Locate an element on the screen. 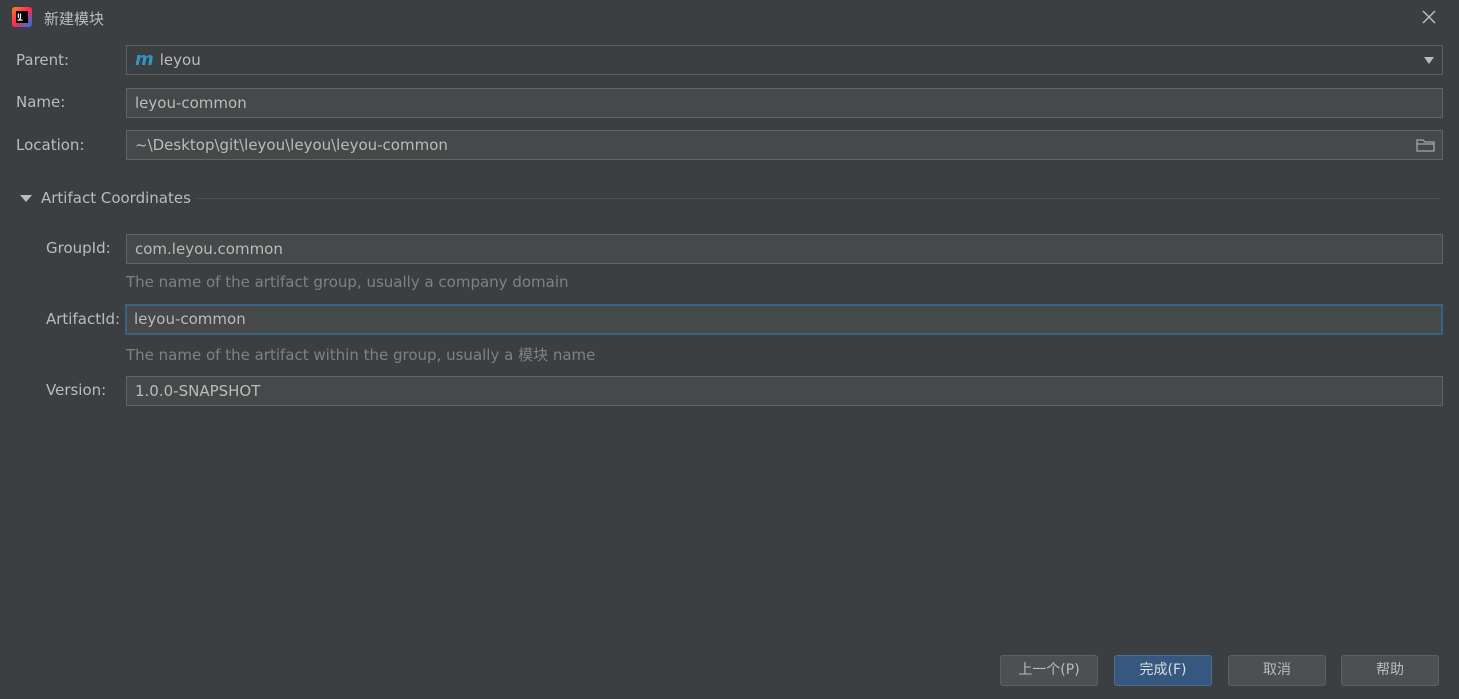 The image size is (1459, 699). name-input: leyou-common is located at coordinates (784, 103).